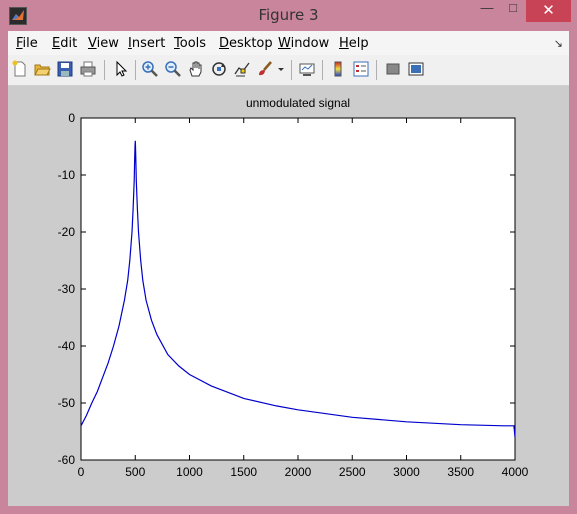  Describe the element at coordinates (190, 43) in the screenshot. I see `menu-tools: Tools` at that location.